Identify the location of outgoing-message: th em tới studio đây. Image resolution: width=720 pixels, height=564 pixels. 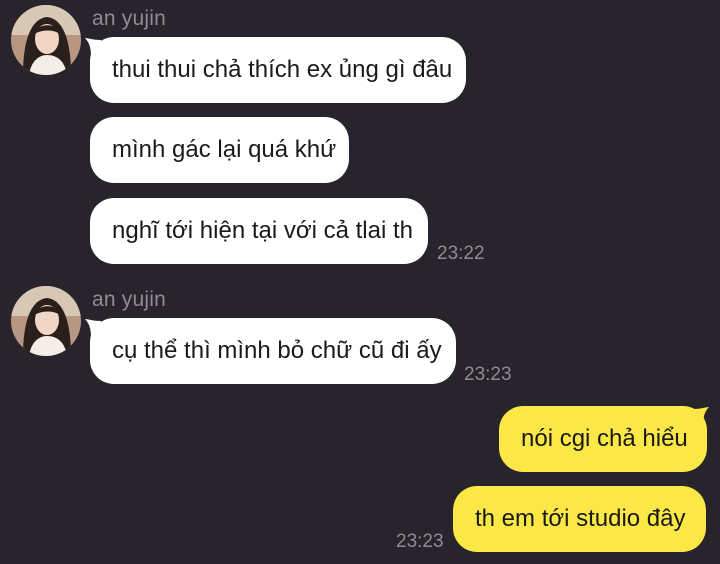
(579, 519).